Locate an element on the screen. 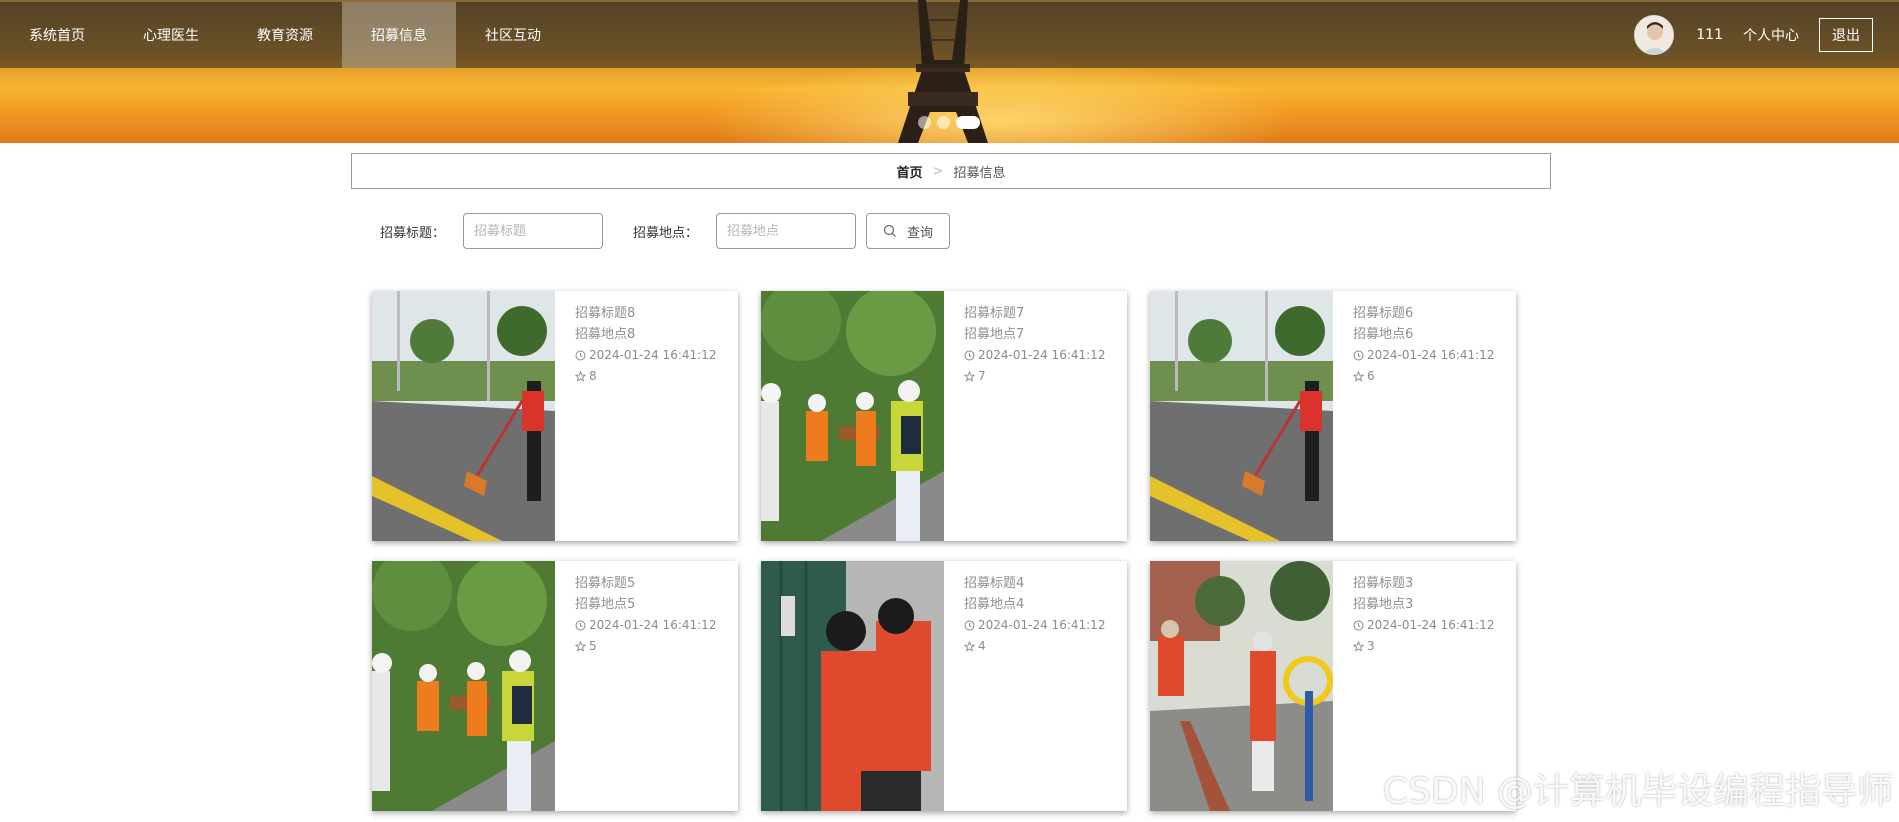 The height and width of the screenshot is (822, 1899). username-label: 111 is located at coordinates (1709, 35).